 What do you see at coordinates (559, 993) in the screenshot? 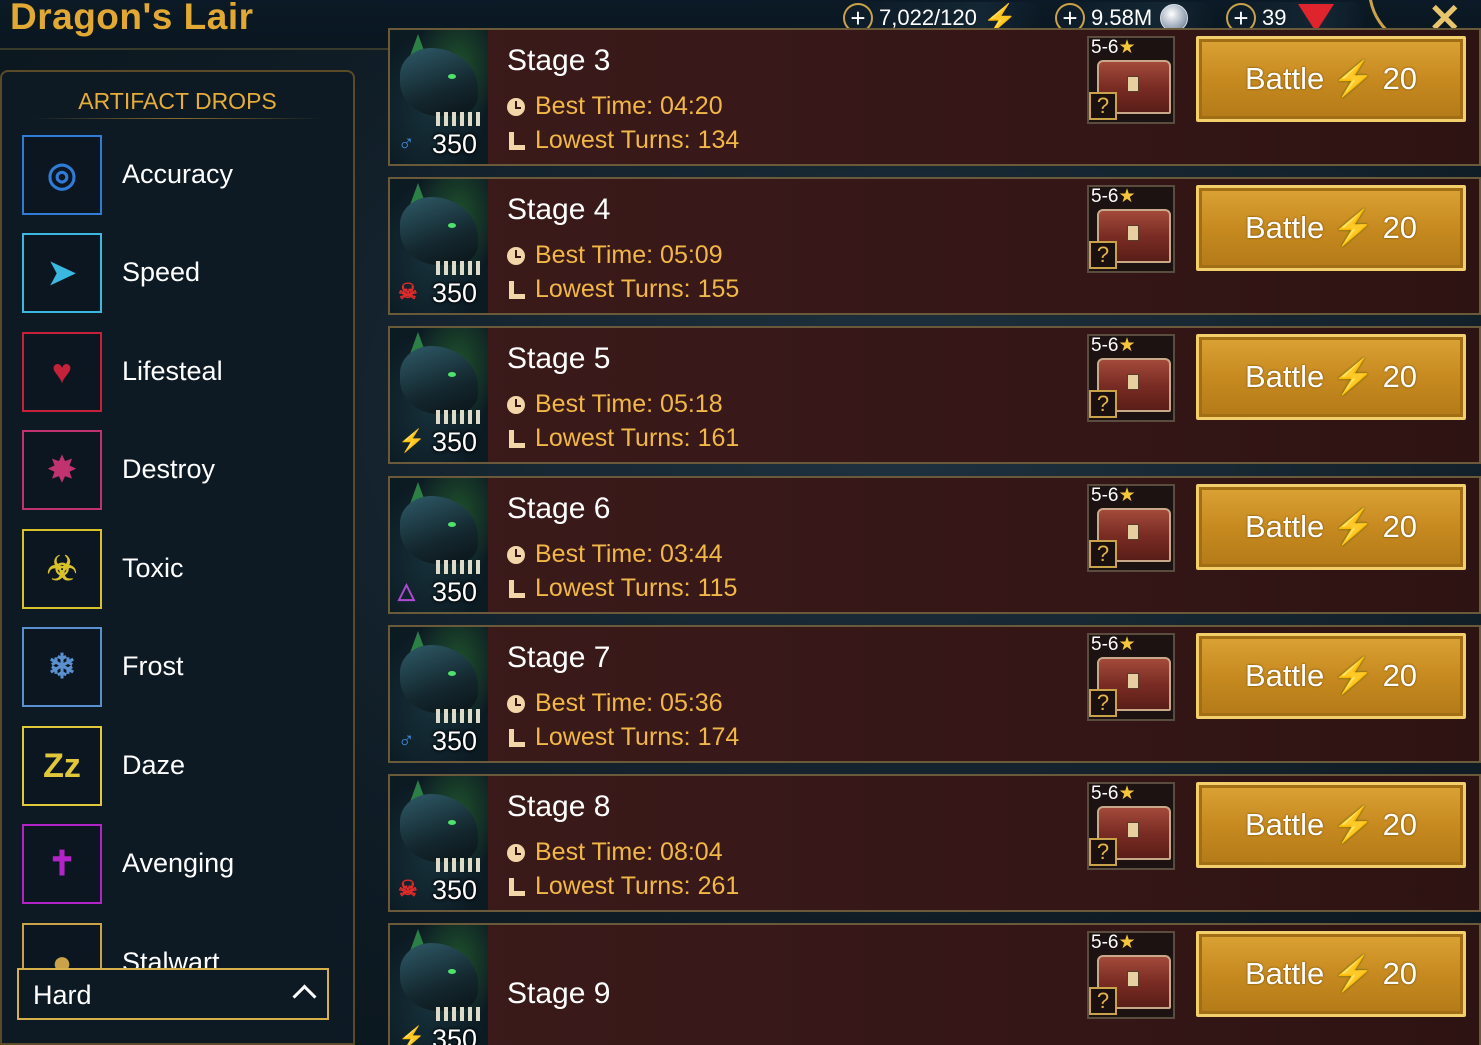
I see `stage-name: Stage 9` at bounding box center [559, 993].